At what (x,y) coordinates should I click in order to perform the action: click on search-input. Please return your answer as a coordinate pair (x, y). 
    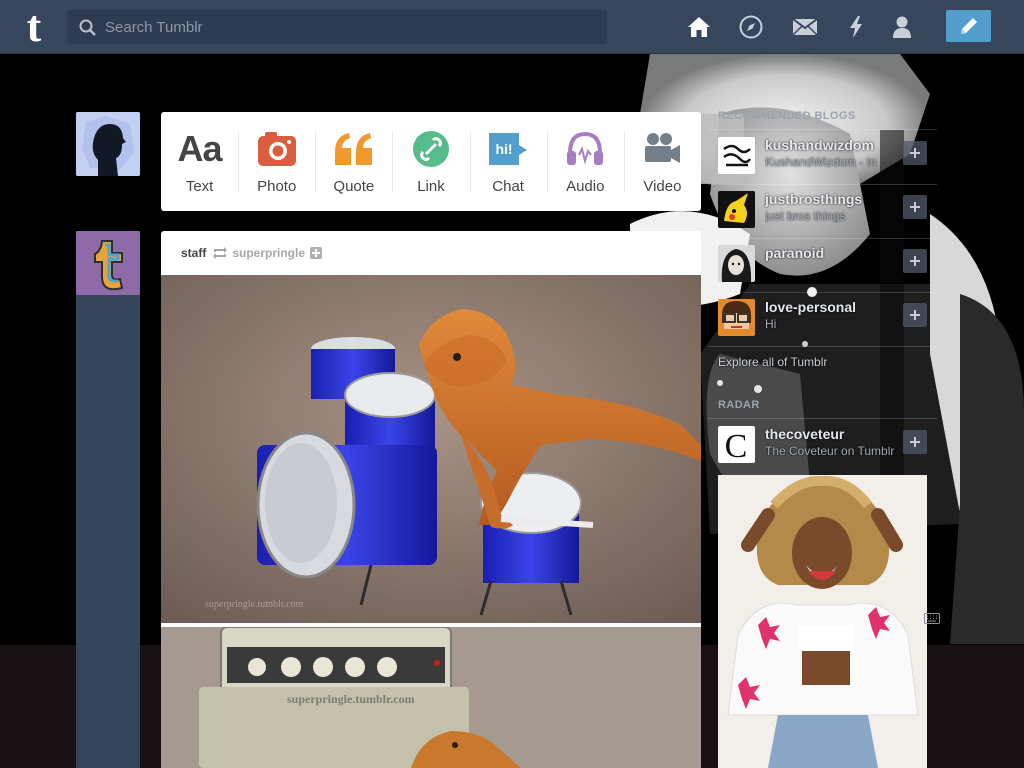
    Looking at the image, I should click on (350, 27).